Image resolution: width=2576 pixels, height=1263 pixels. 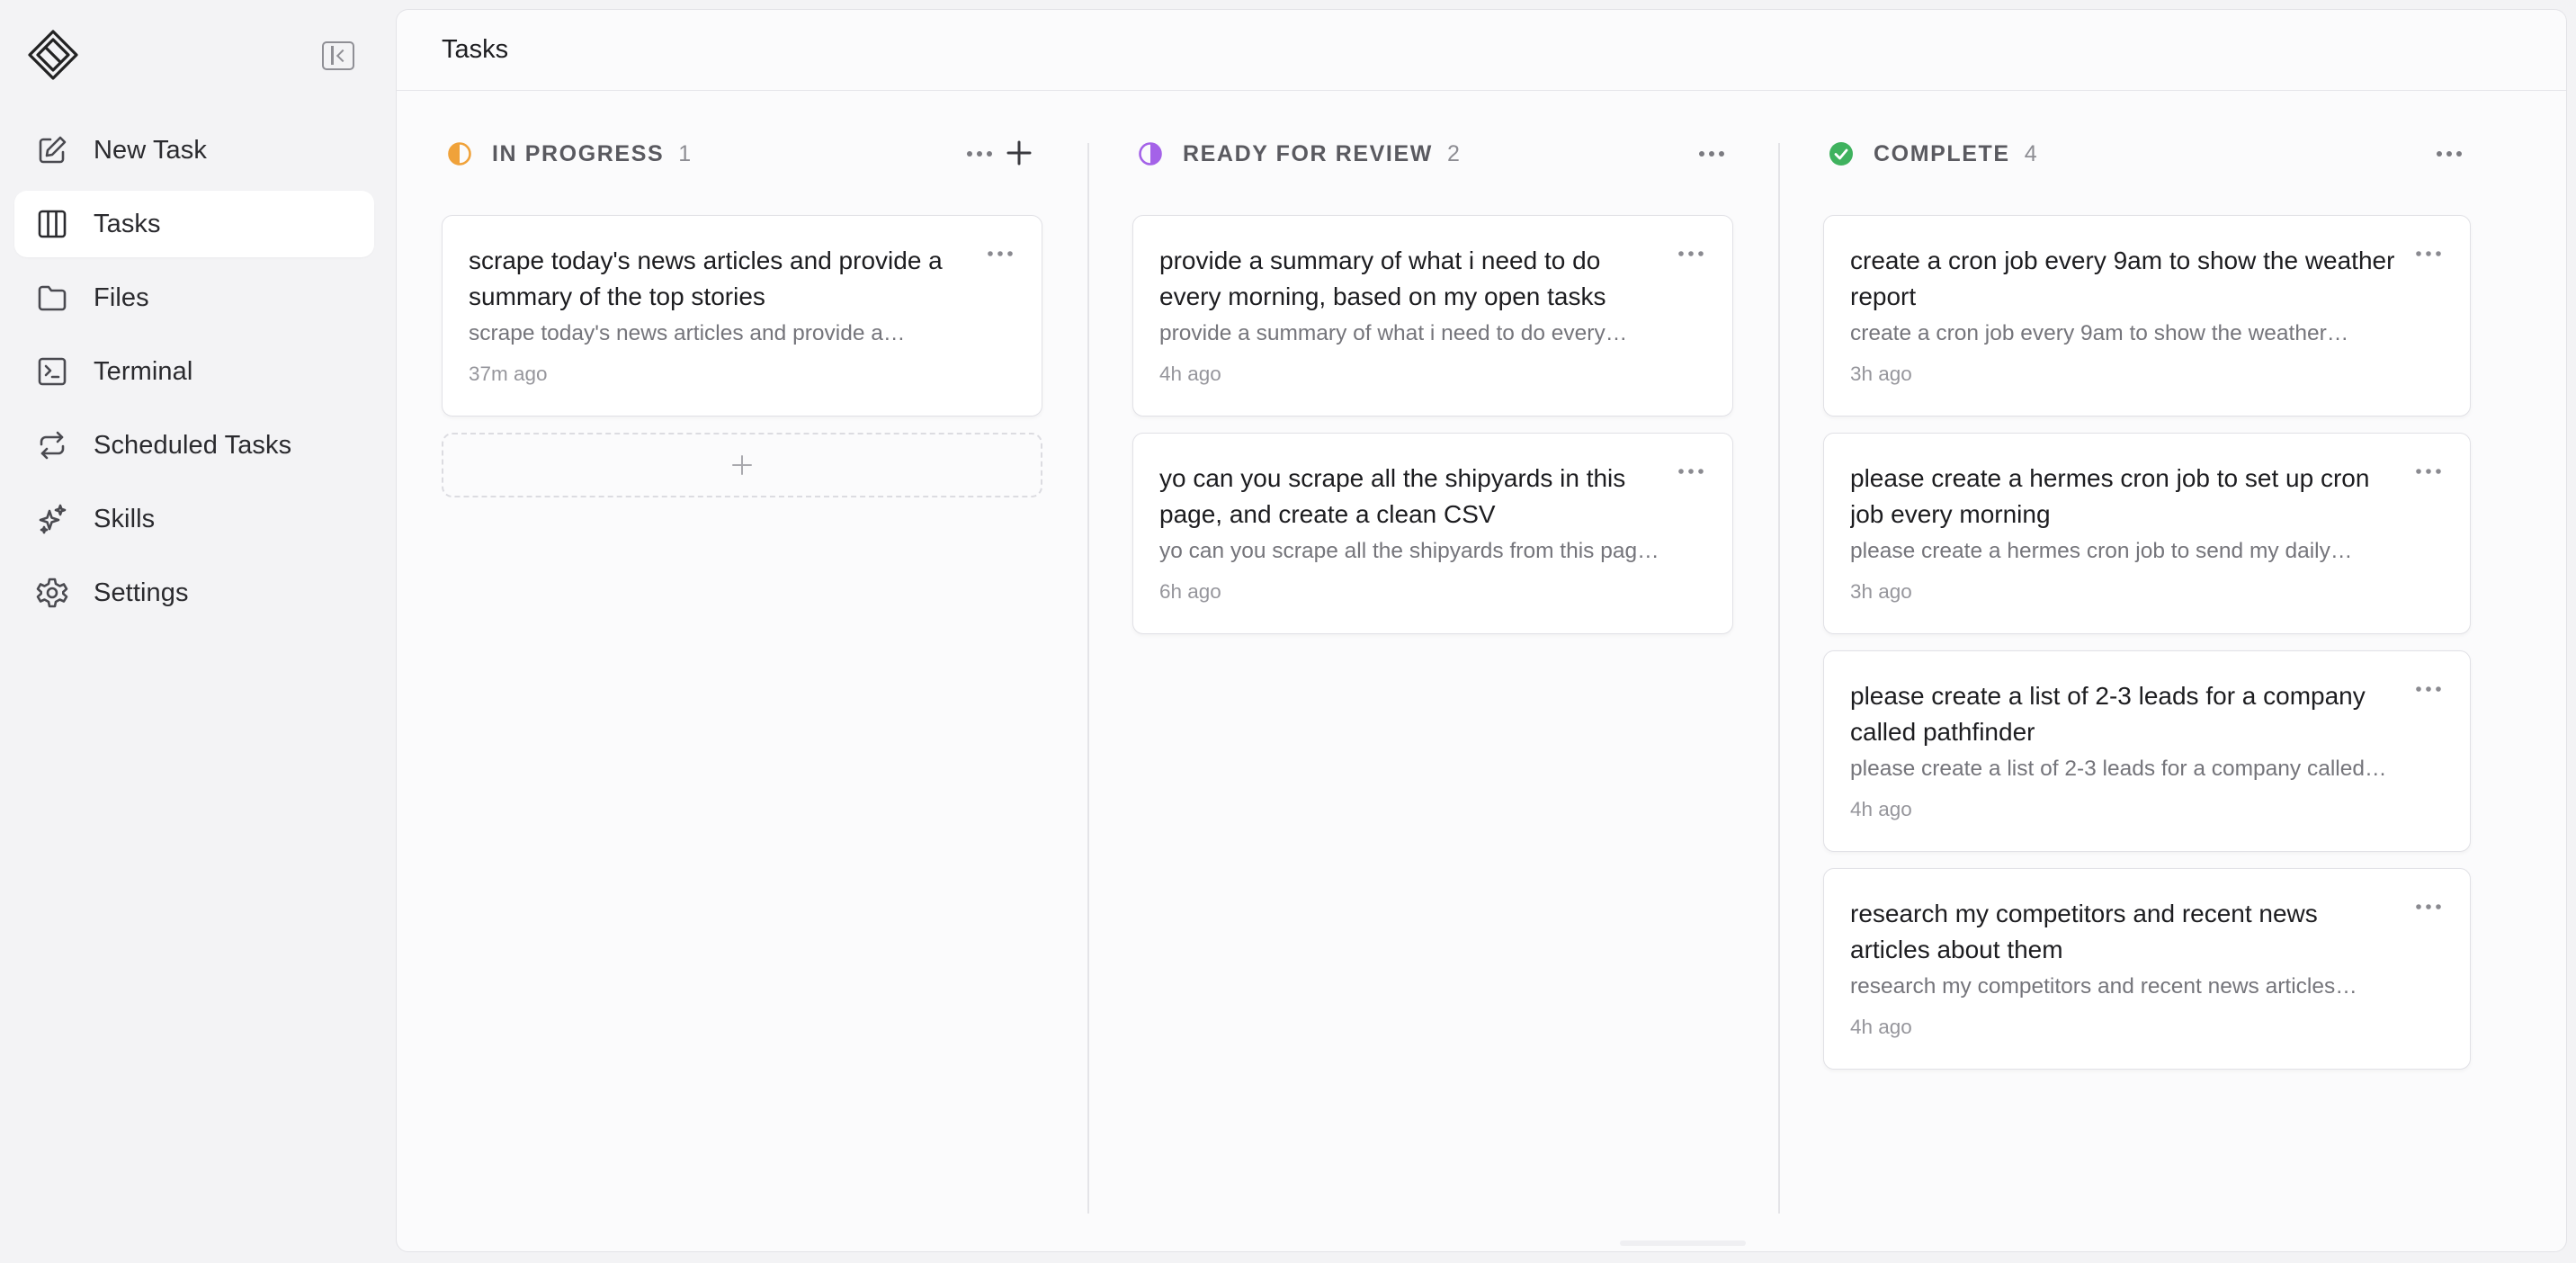 What do you see at coordinates (1019, 153) in the screenshot?
I see `add-task-icon` at bounding box center [1019, 153].